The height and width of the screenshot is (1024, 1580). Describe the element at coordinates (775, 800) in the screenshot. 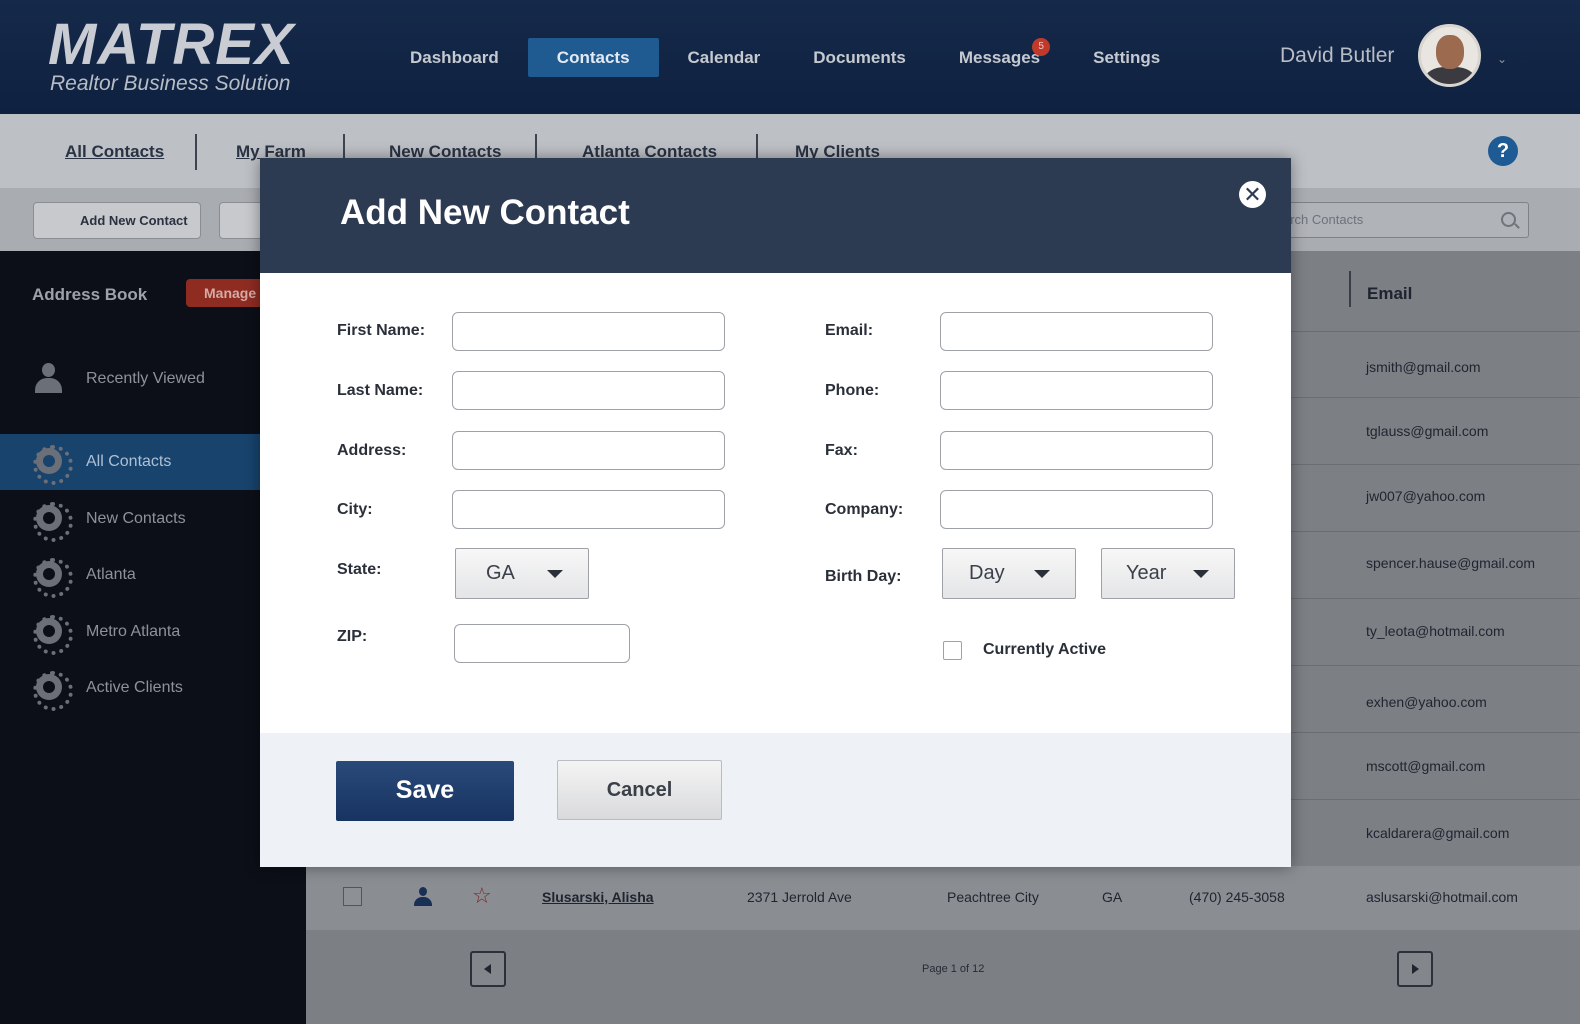

I see `modal-footer: Save Cancel` at that location.